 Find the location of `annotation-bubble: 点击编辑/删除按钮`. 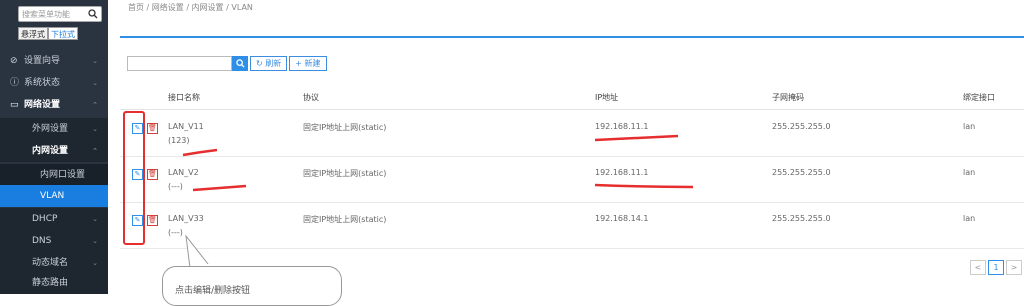

annotation-bubble: 点击编辑/删除按钮 is located at coordinates (252, 286).